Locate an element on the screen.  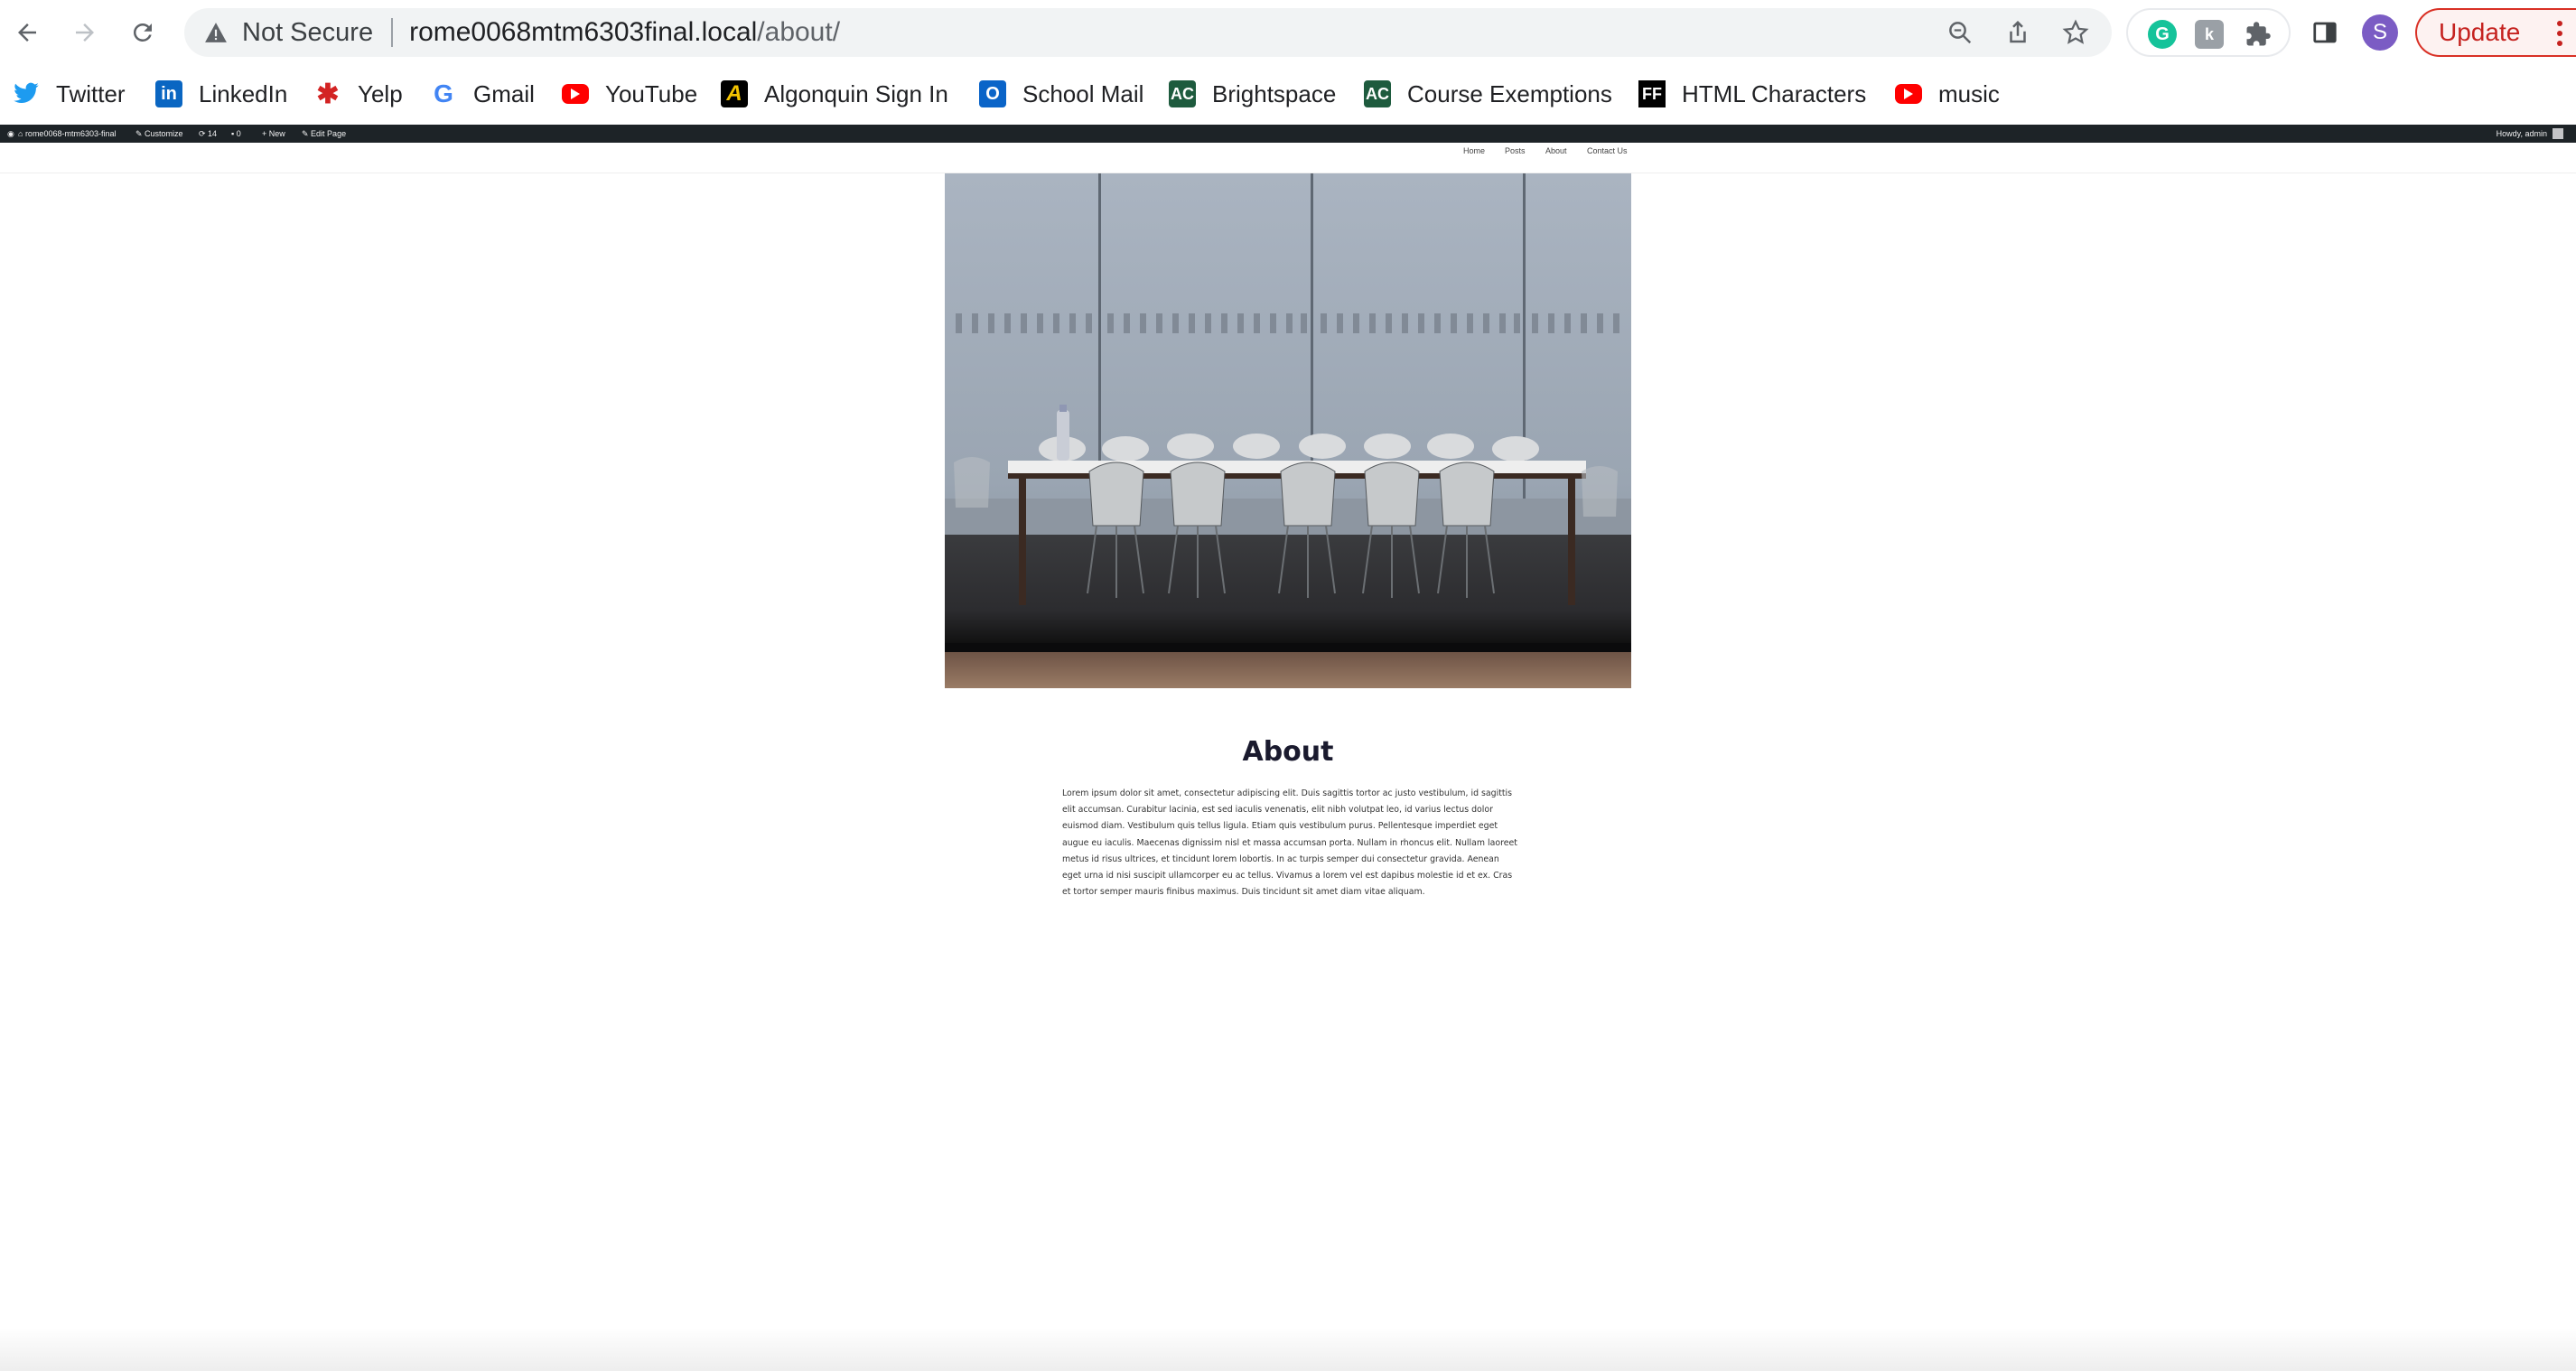
bookmark-brightspace: AC Brightspace is located at coordinates (1252, 94).